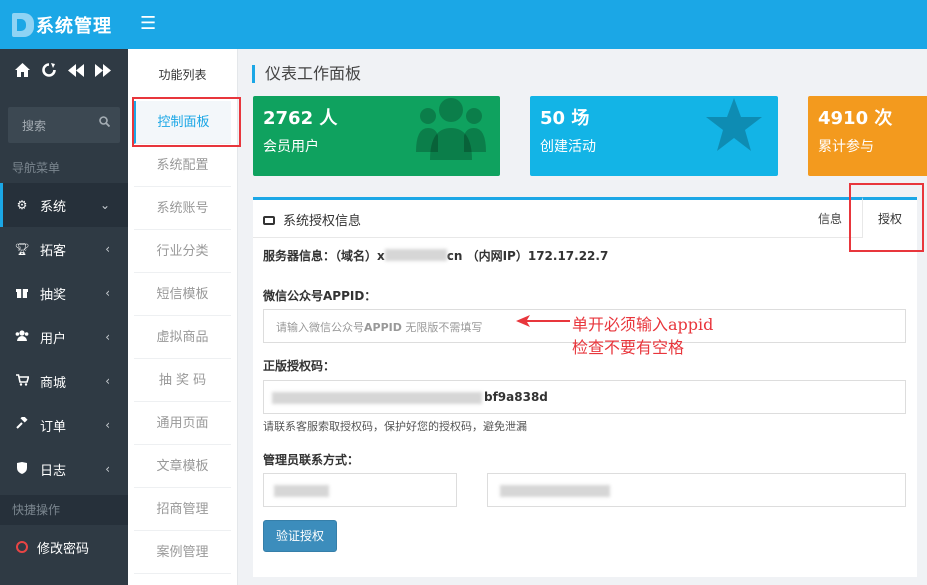 Image resolution: width=927 pixels, height=585 pixels. Describe the element at coordinates (628, 347) in the screenshot. I see `annotation-line-2: 检查不要有空格` at that location.